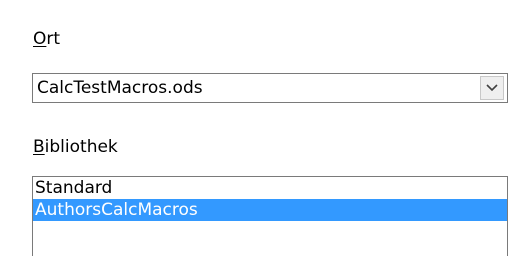  Describe the element at coordinates (270, 88) in the screenshot. I see `location-combobox: CalcTestMacros.ods` at that location.